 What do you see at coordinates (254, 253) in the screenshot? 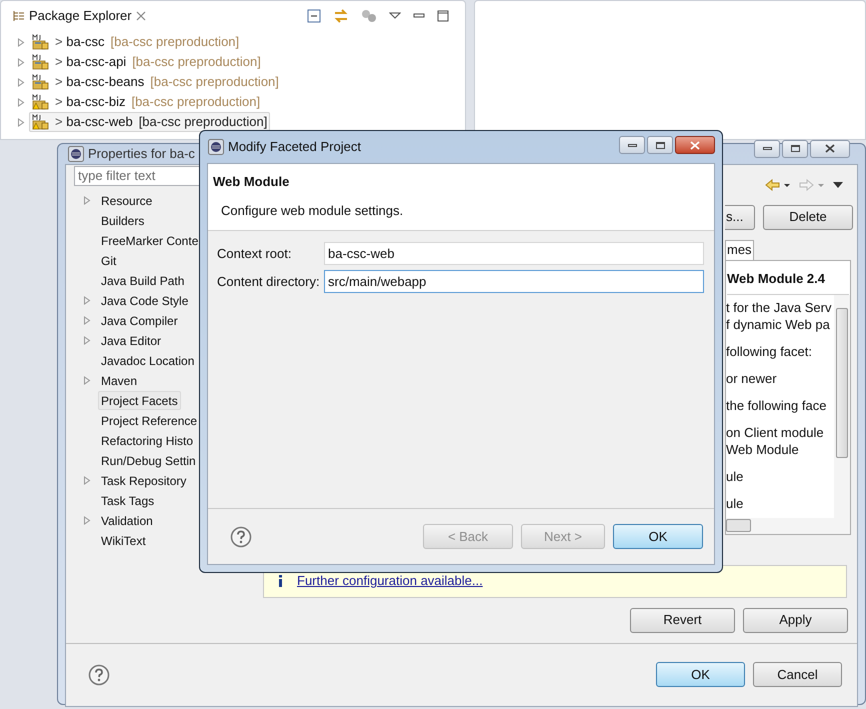
I see `field-label: Context root:` at bounding box center [254, 253].